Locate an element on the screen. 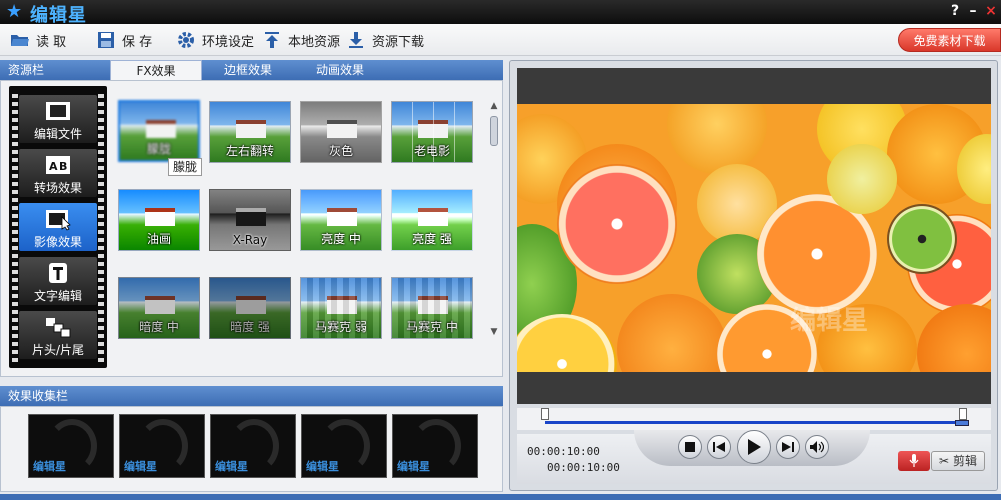  scroll-up-arrow-icon: ▲ is located at coordinates (494, 106).